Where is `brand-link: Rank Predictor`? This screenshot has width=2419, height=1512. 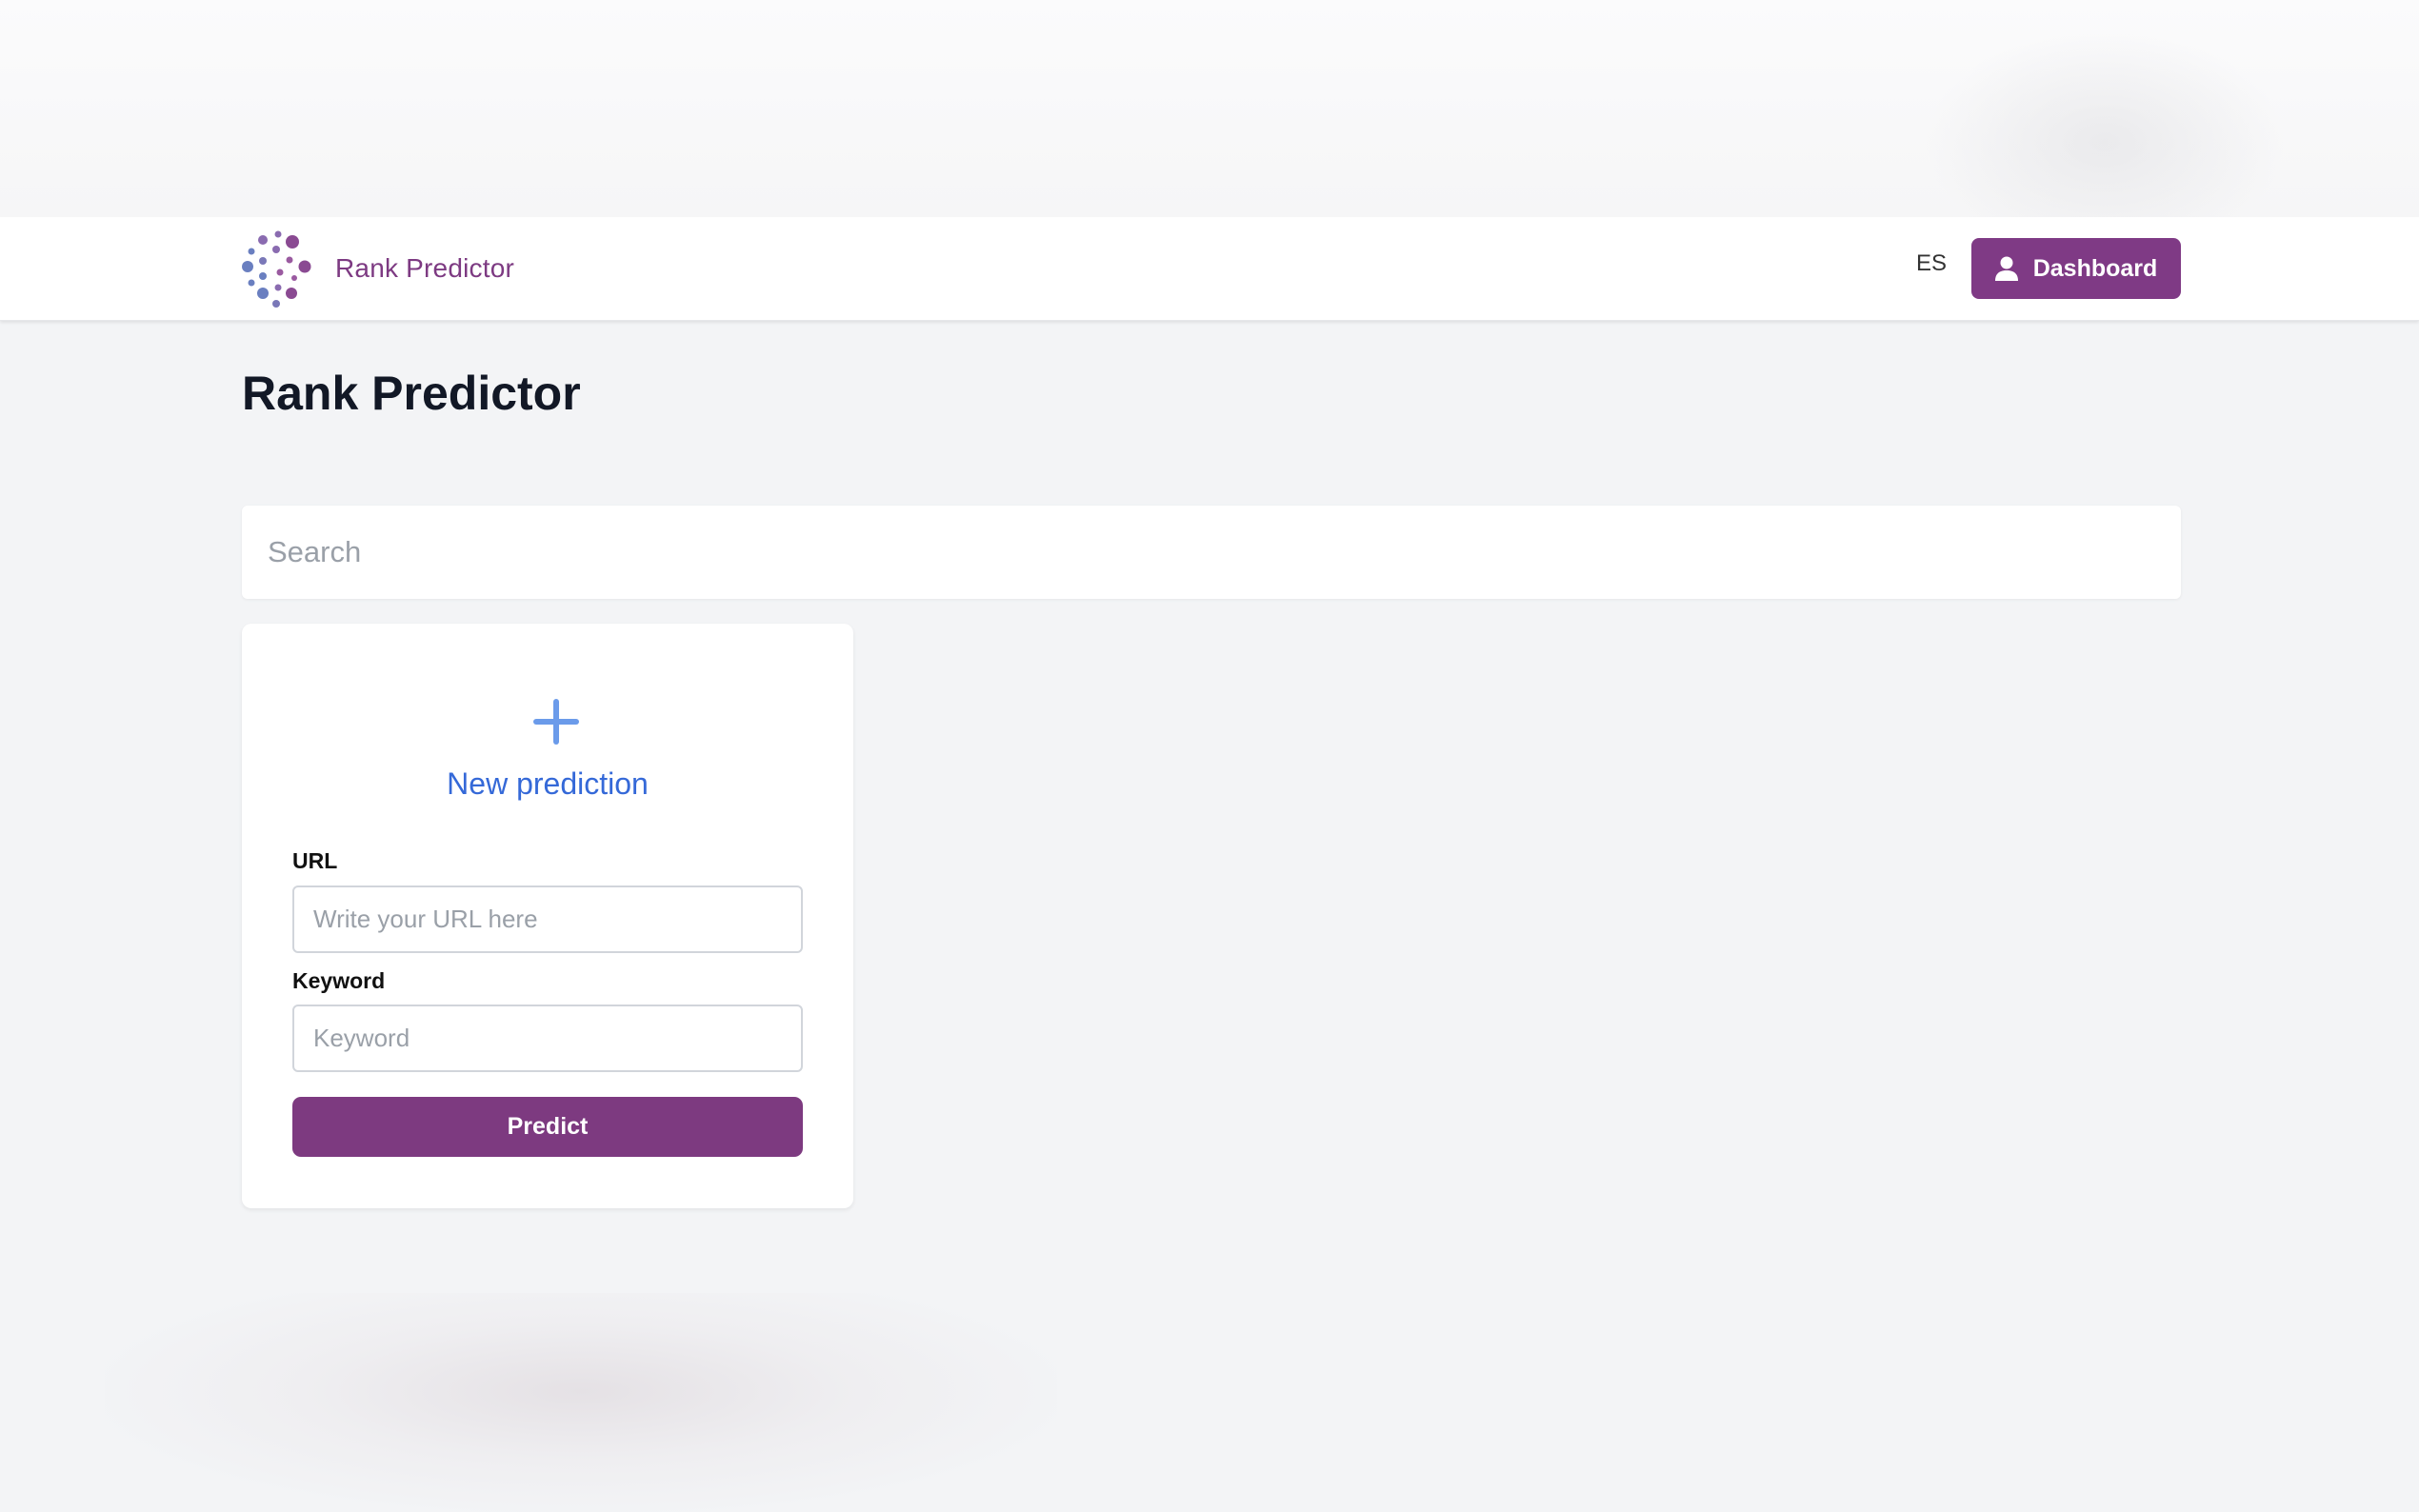
brand-link: Rank Predictor is located at coordinates (378, 268).